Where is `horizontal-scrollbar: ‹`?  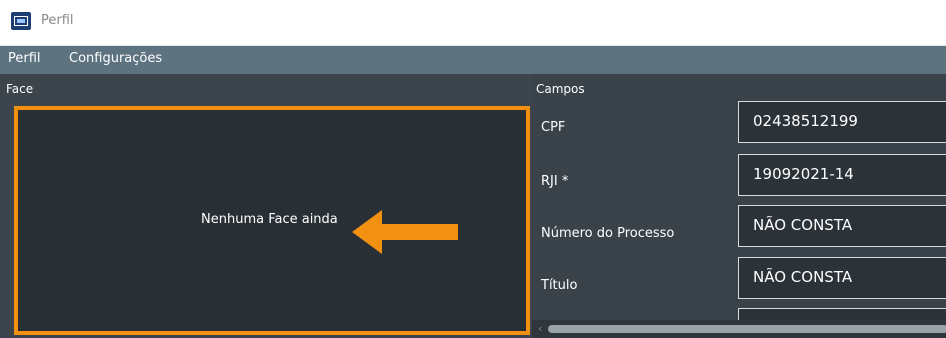 horizontal-scrollbar: ‹ is located at coordinates (739, 329).